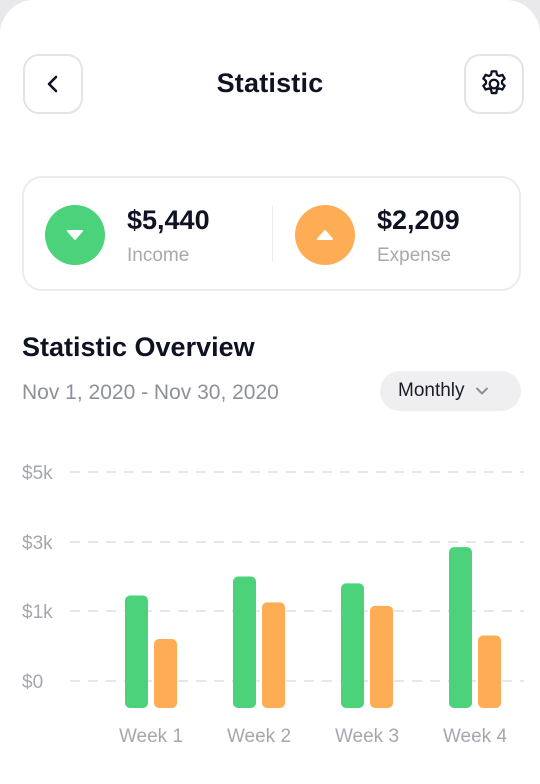 This screenshot has height=784, width=540. I want to click on income-label: Income, so click(158, 255).